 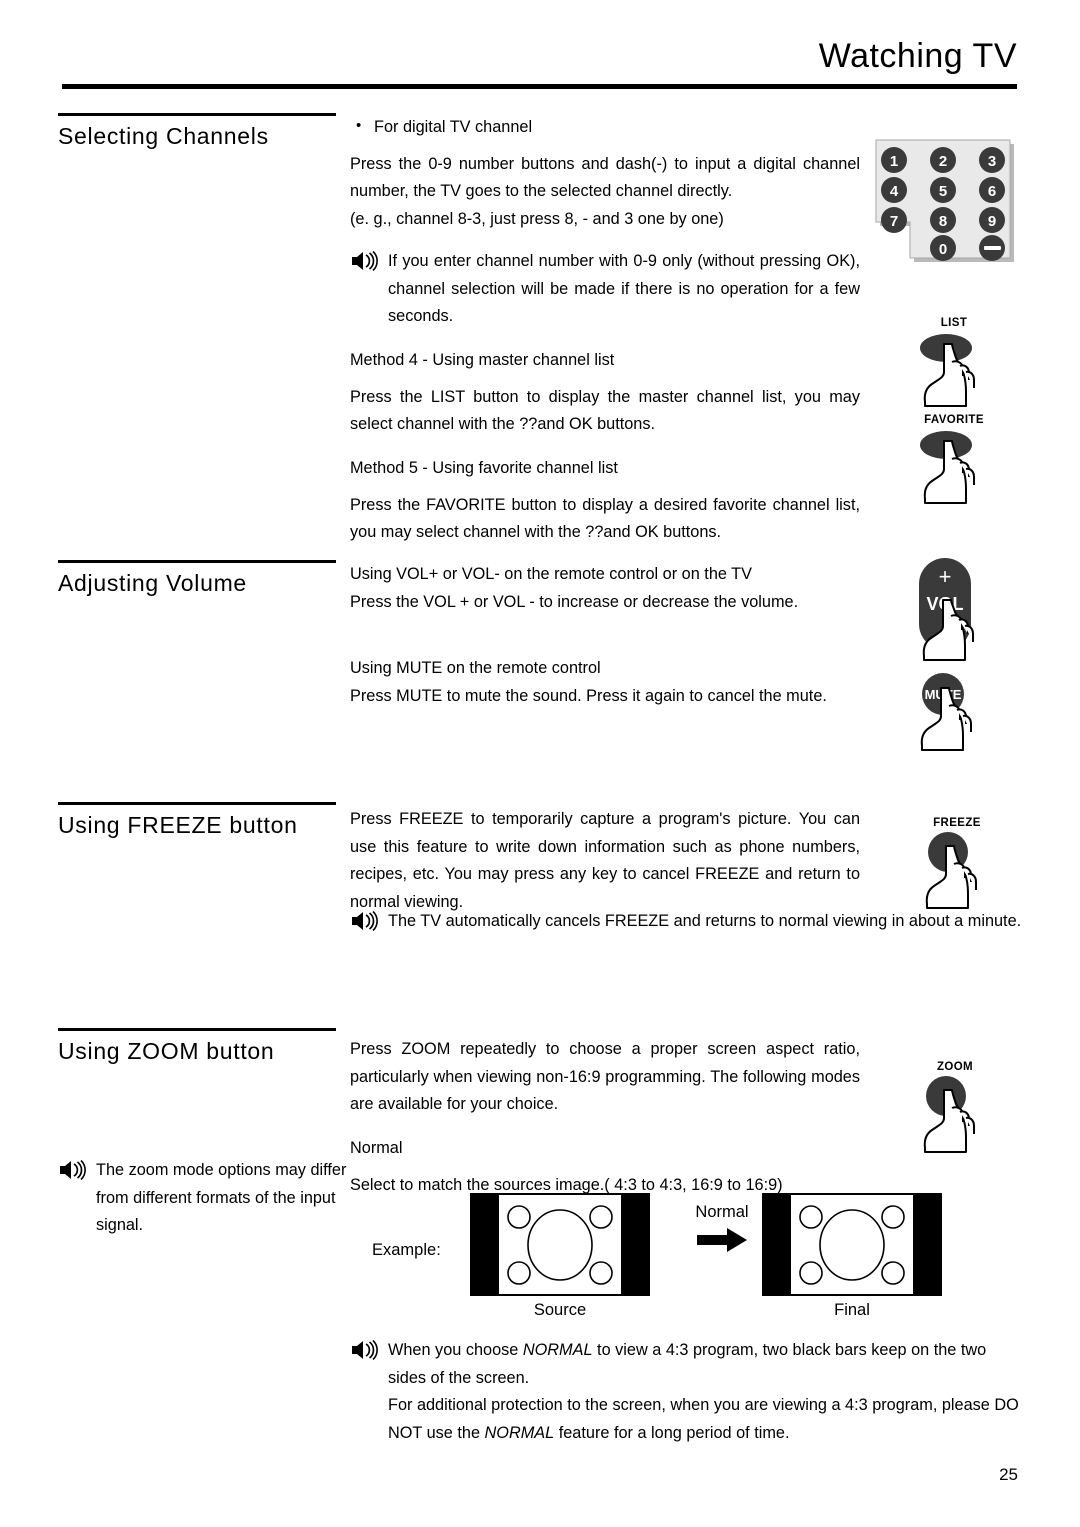 I want to click on right-arrow-icon, so click(x=722, y=1240).